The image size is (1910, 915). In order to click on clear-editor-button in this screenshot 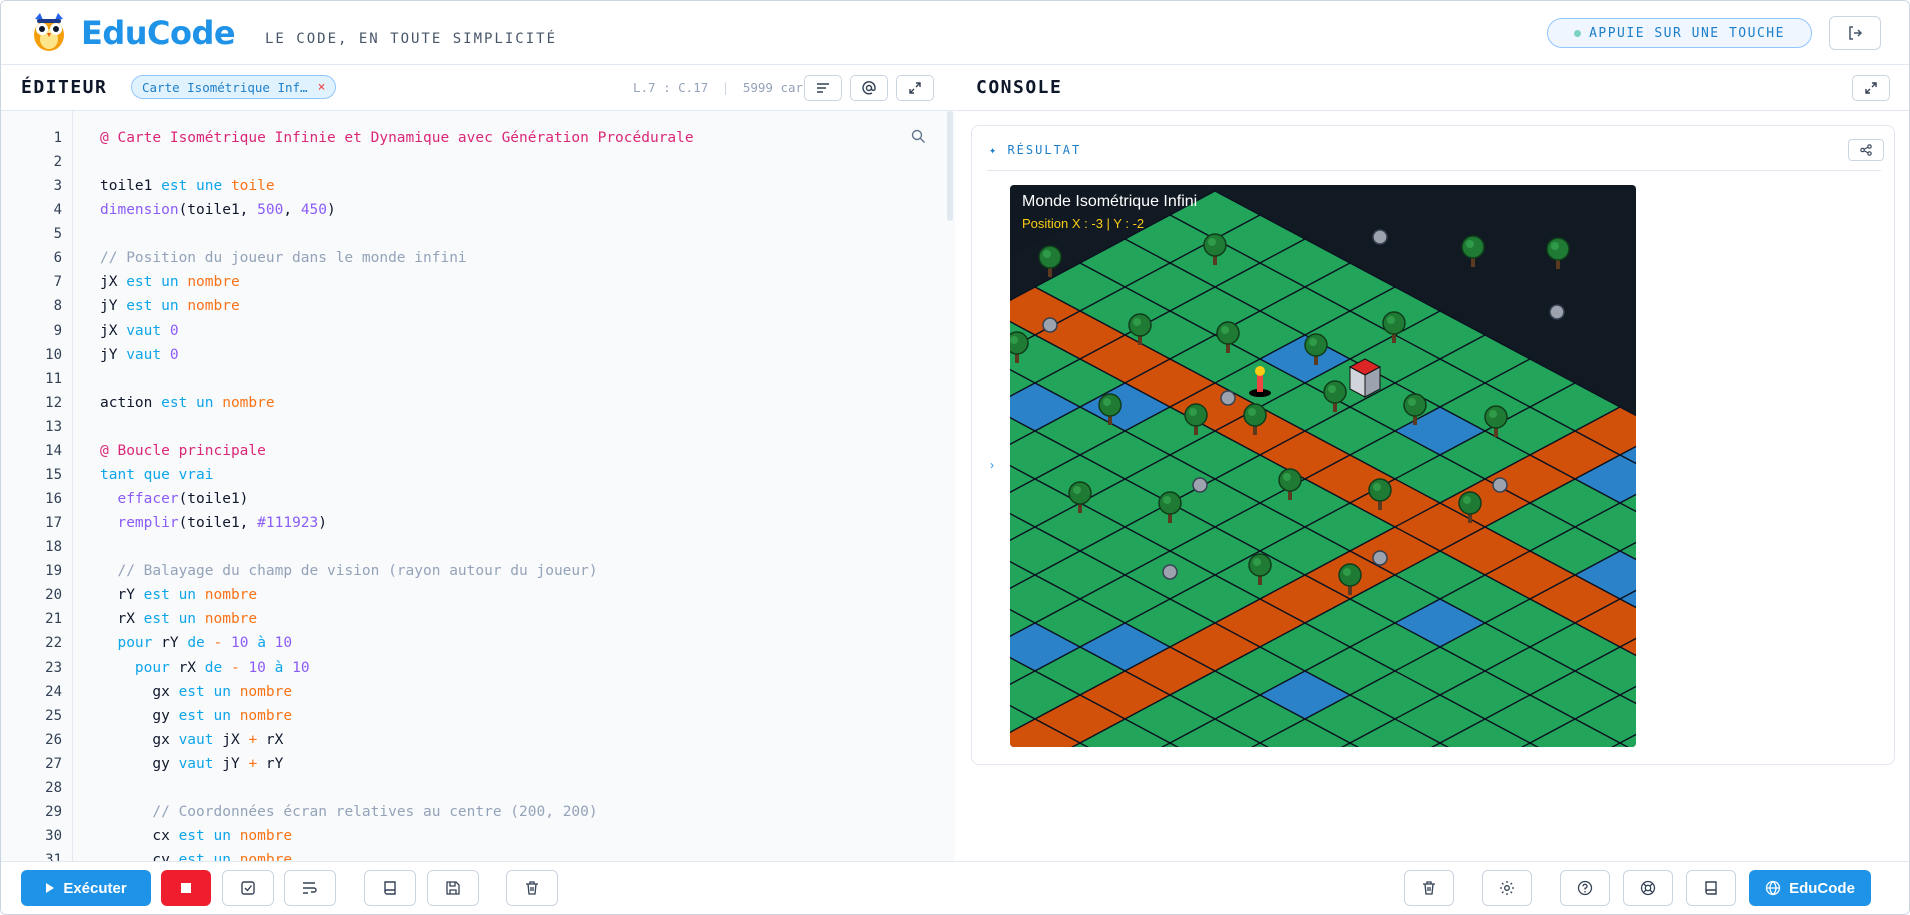, I will do `click(532, 888)`.